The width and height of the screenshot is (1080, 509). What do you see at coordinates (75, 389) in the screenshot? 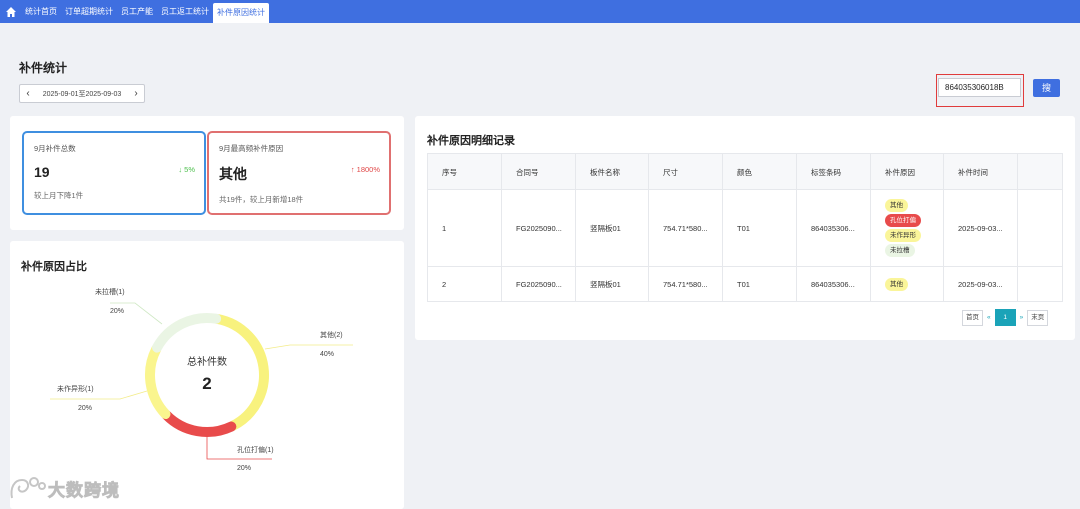
I see `label-shape: 未作异形(1)` at bounding box center [75, 389].